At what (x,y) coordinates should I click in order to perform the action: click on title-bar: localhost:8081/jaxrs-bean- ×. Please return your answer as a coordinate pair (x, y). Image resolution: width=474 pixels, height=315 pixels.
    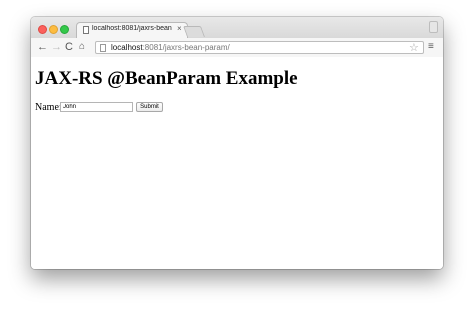
    Looking at the image, I should click on (237, 27).